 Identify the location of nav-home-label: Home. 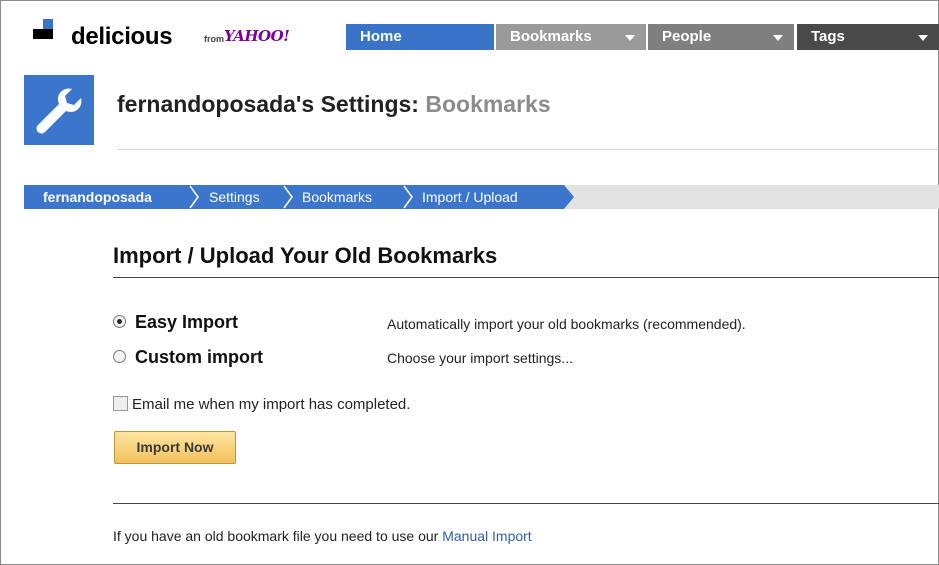
(381, 36).